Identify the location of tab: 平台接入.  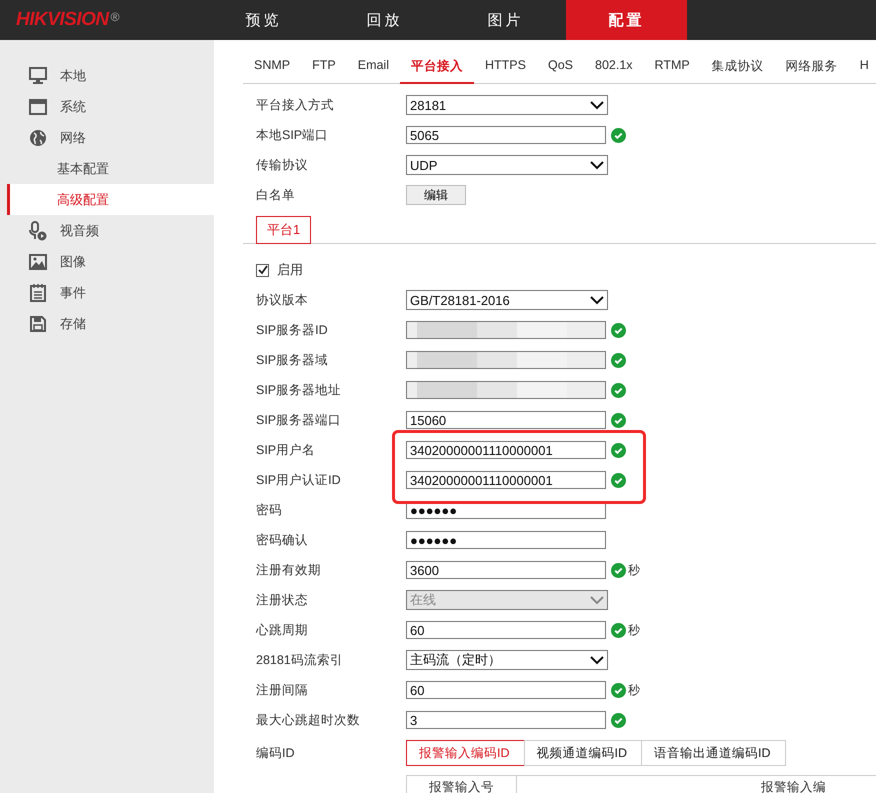
(437, 68).